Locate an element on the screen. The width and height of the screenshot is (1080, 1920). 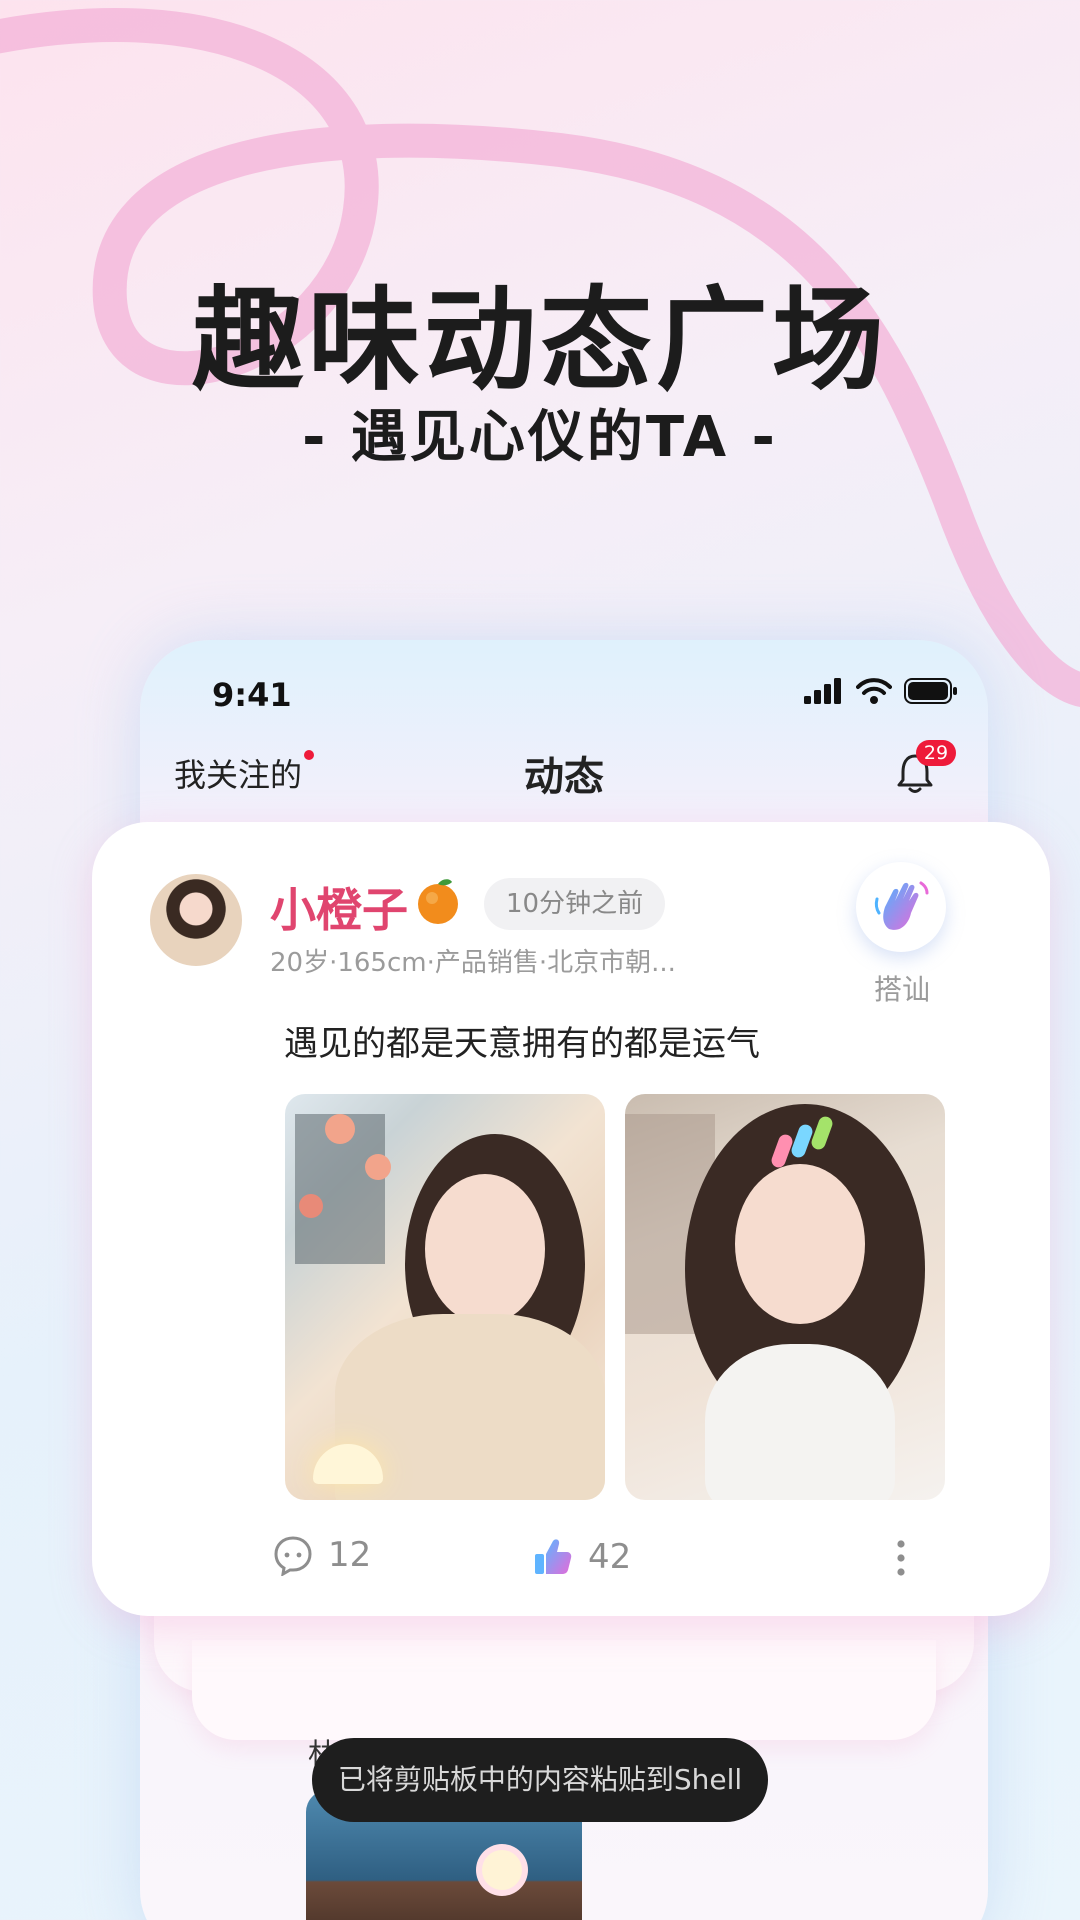
battery-icon is located at coordinates (930, 691).